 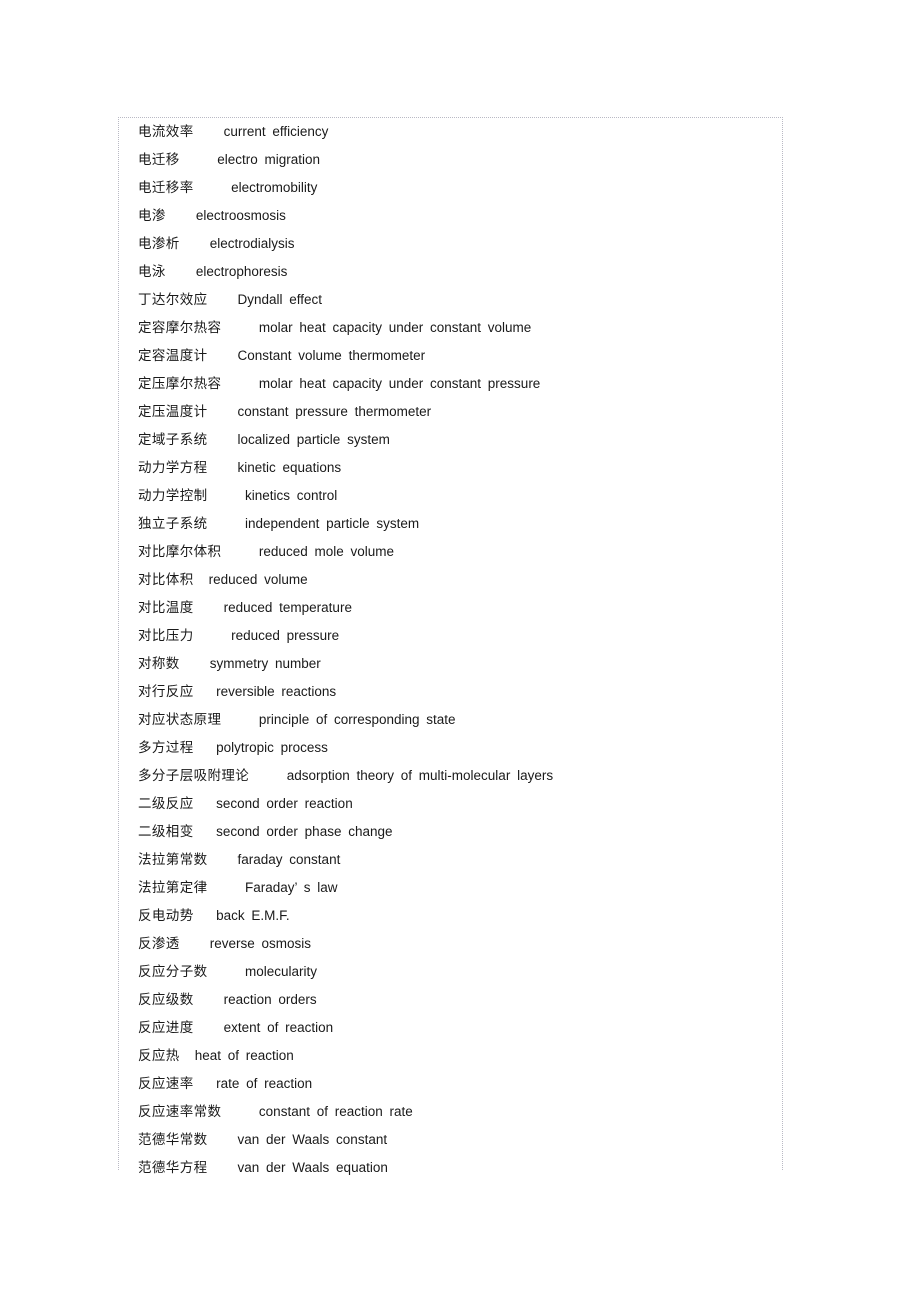 I want to click on glossary-term-chinese: 反应分子数, so click(x=173, y=972).